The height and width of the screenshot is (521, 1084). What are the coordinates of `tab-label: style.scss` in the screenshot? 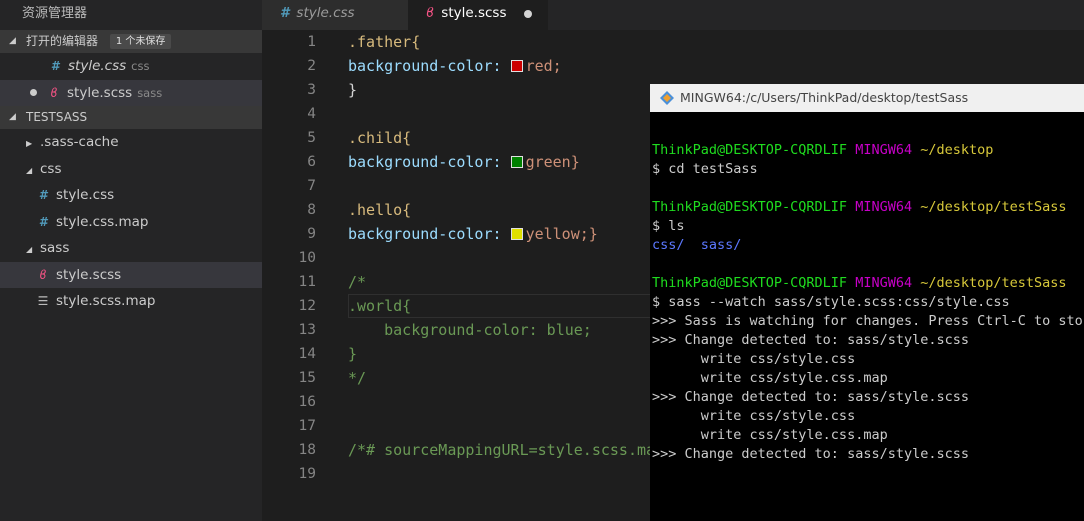 It's located at (474, 13).